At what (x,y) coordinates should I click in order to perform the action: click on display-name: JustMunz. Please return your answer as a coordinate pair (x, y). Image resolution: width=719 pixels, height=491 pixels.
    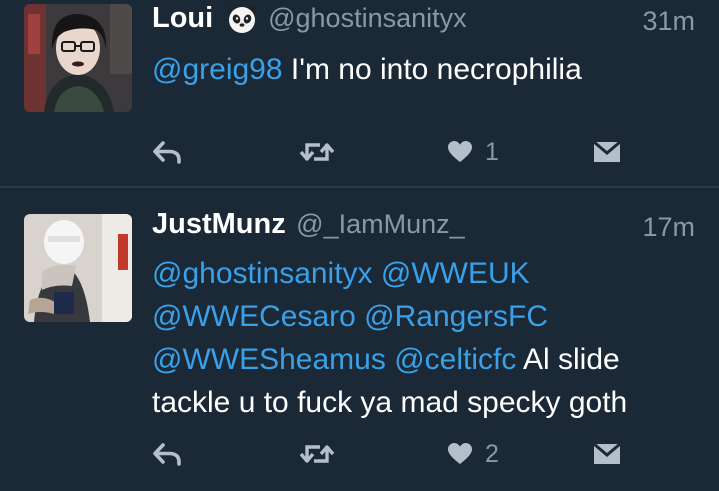
    Looking at the image, I should click on (219, 224).